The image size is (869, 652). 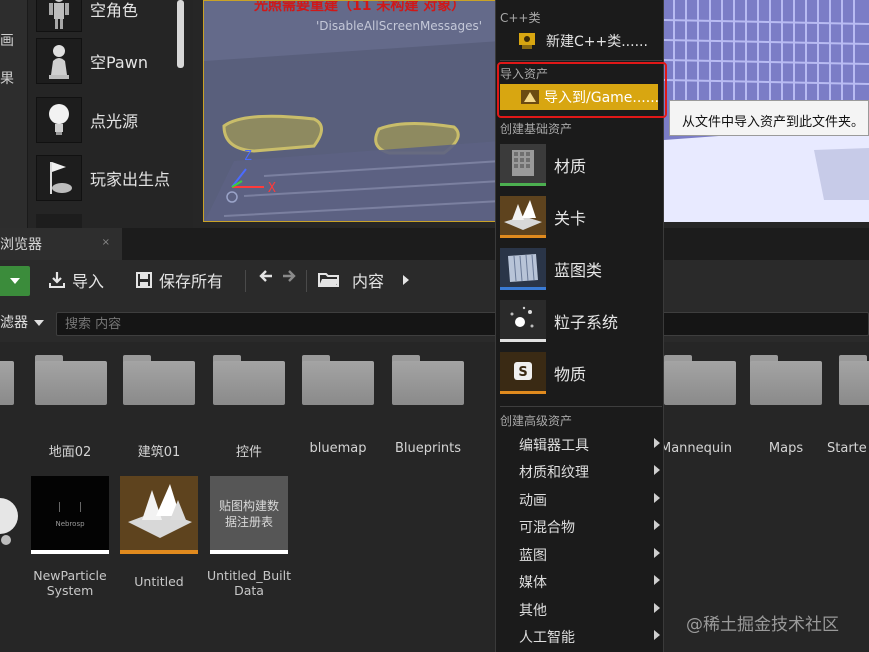 I want to click on actor-item-character: 空角色, so click(x=116, y=17).